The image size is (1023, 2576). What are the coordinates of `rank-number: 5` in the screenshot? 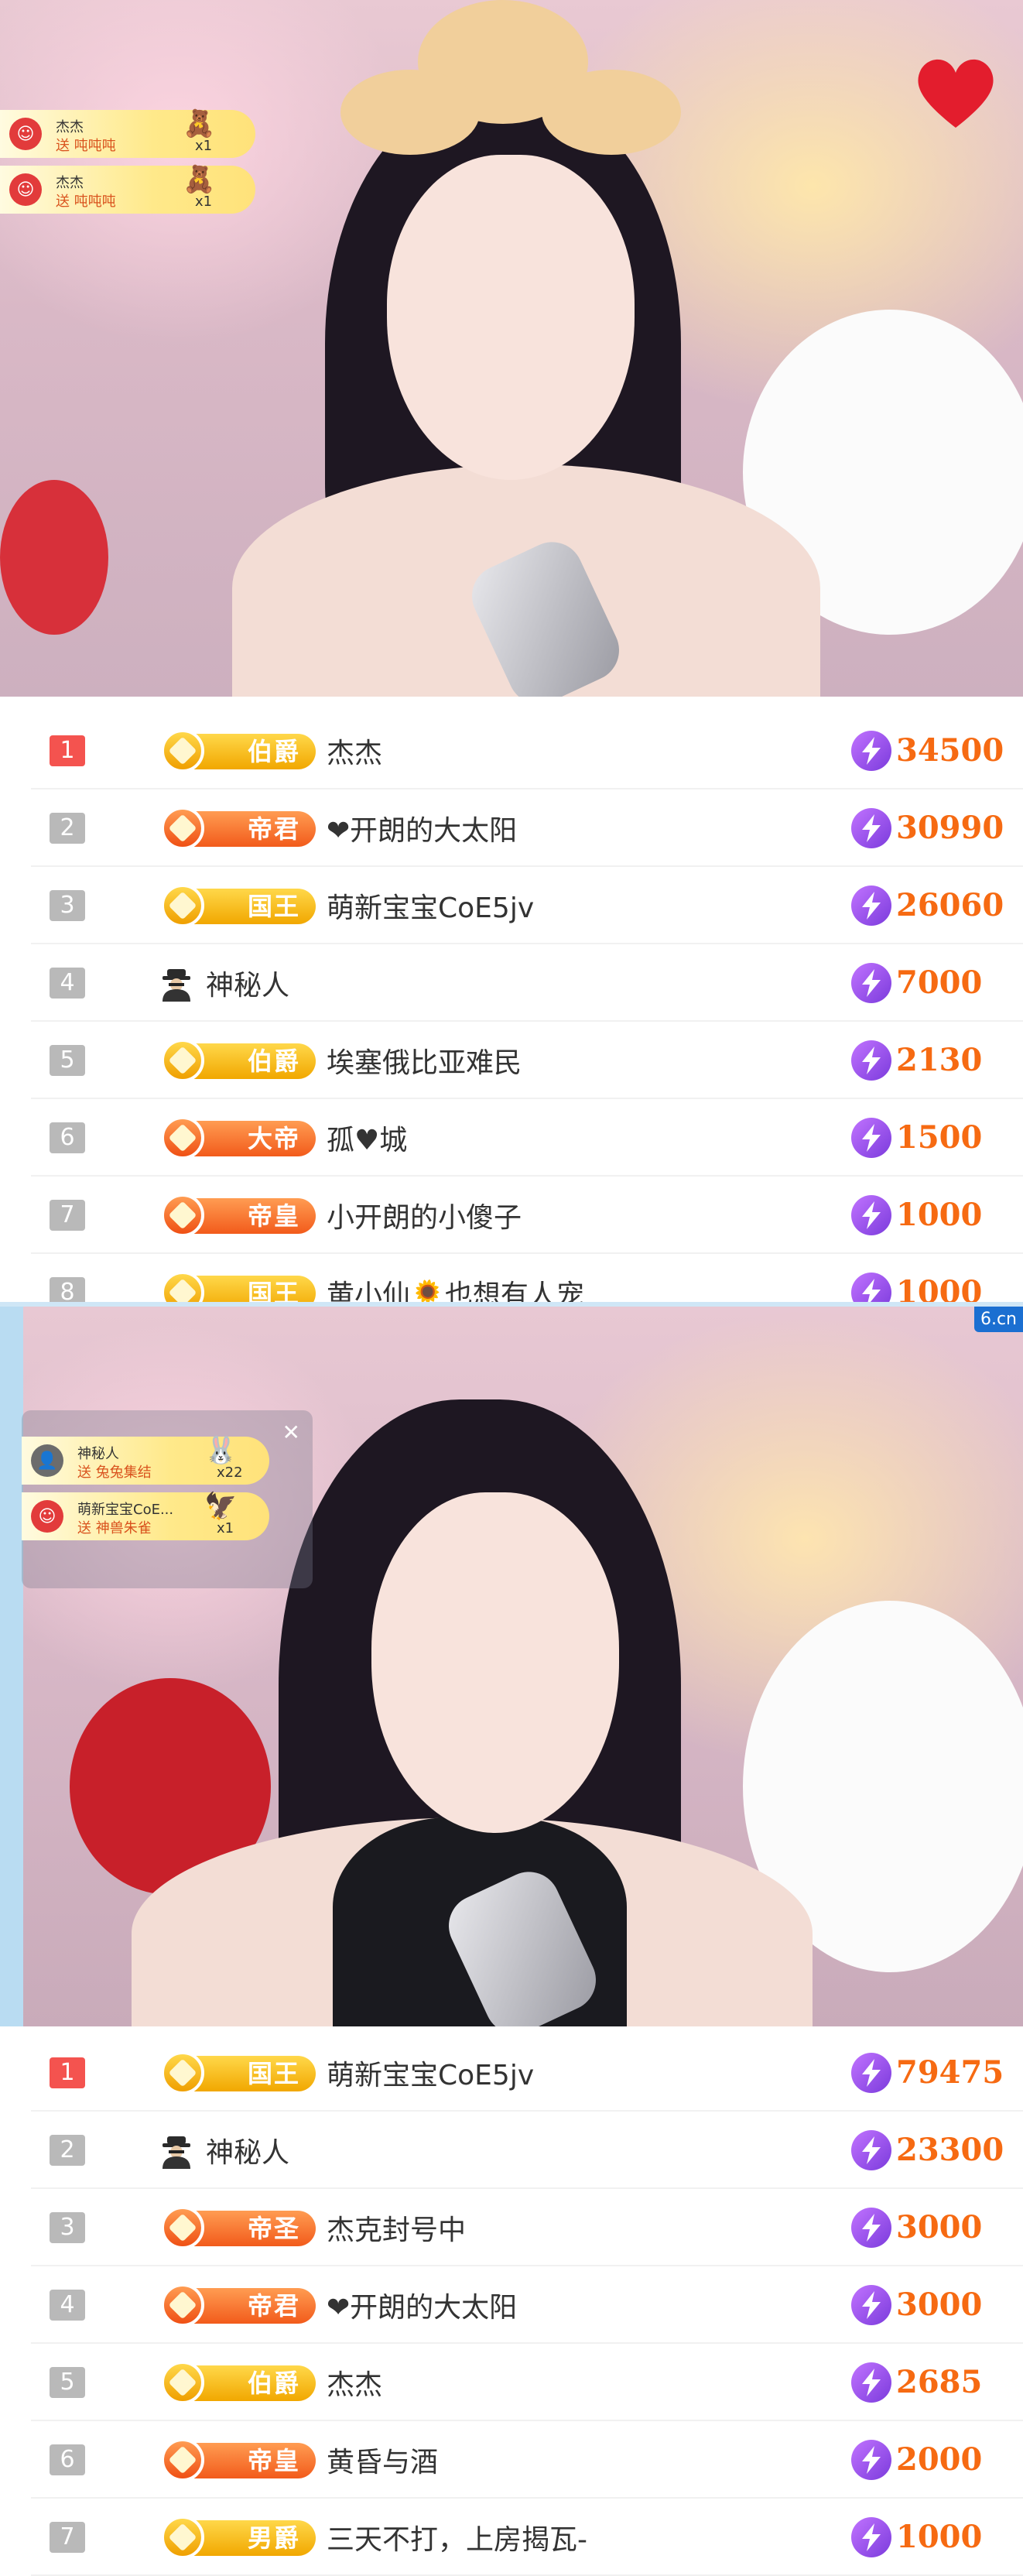 It's located at (67, 1061).